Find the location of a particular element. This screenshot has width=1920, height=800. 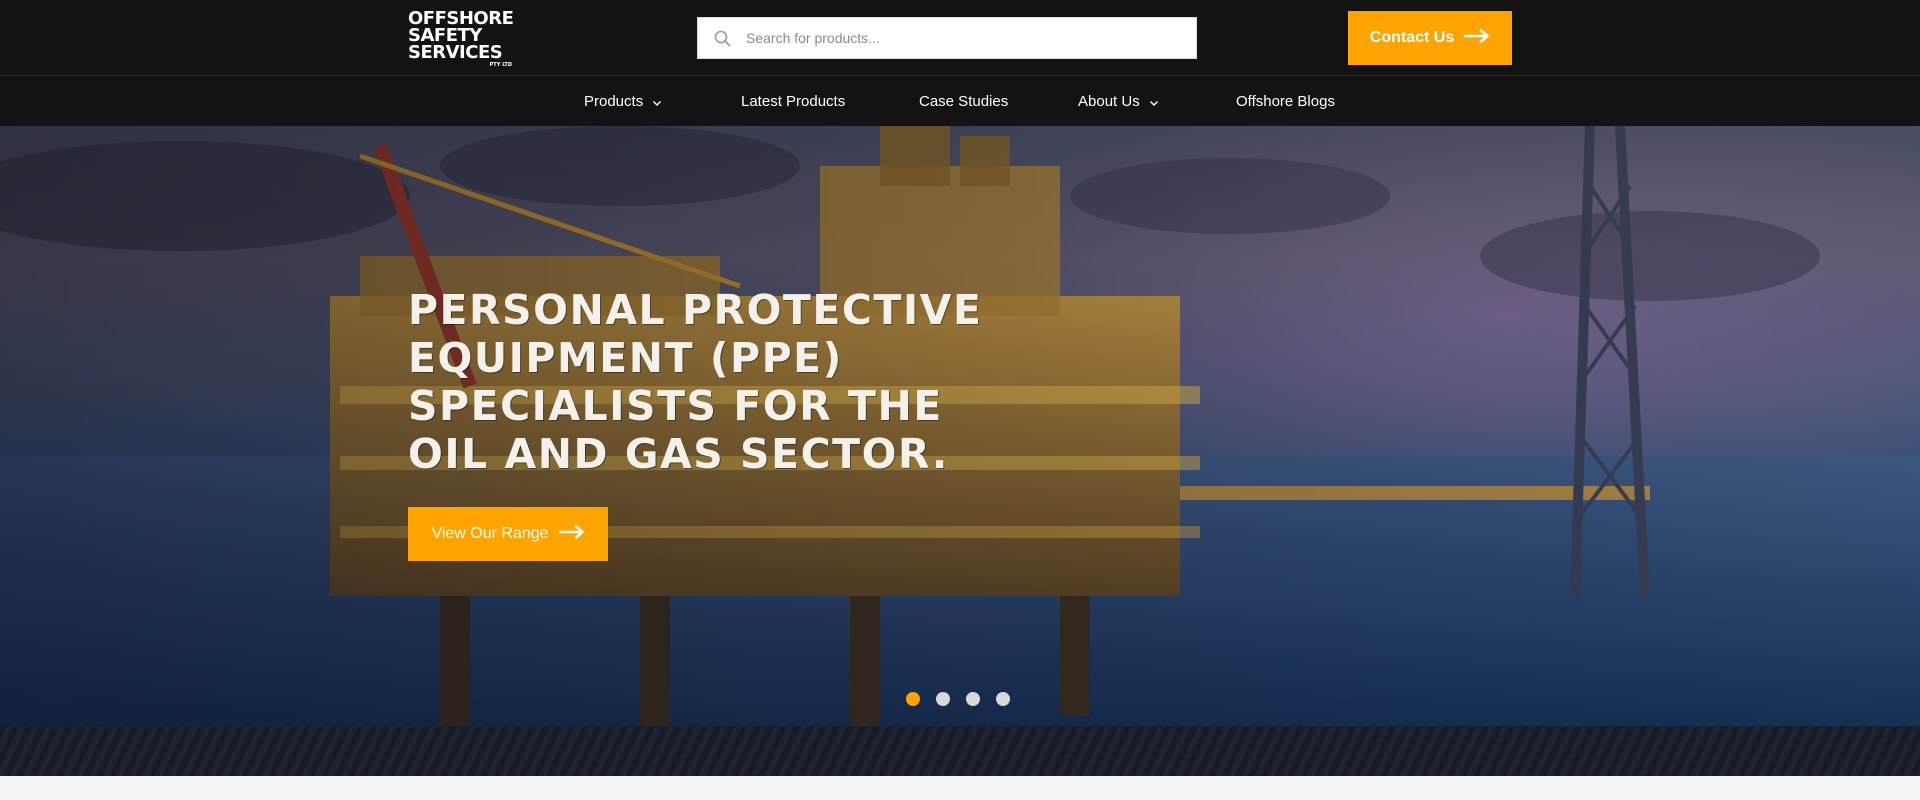

nav-item-about-us: About Us is located at coordinates (1119, 101).